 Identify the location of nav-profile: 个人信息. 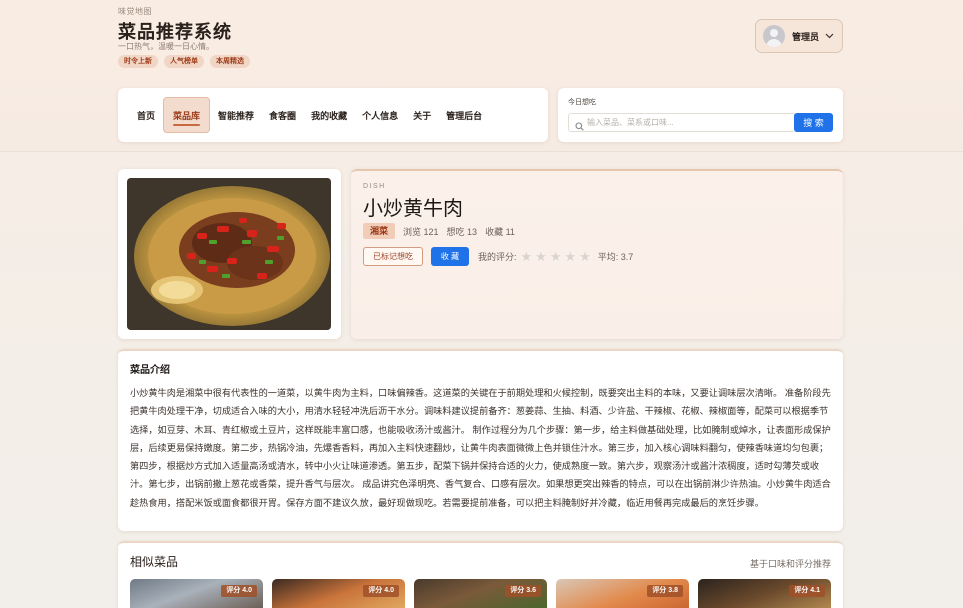
(380, 115).